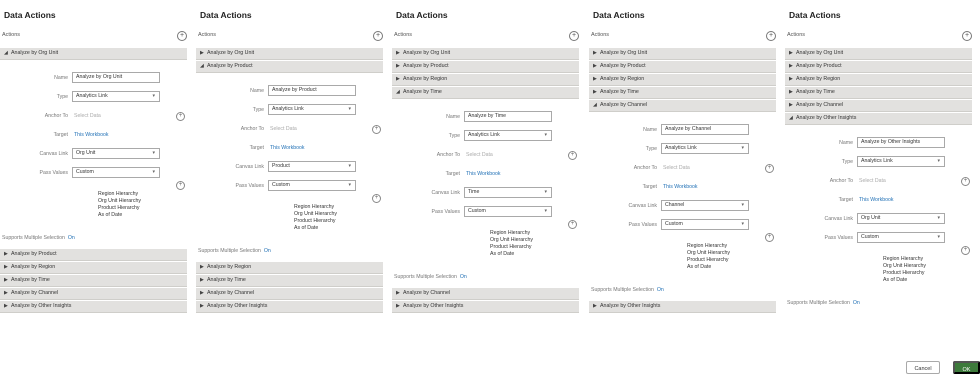 This screenshot has height=379, width=980. What do you see at coordinates (545, 192) in the screenshot?
I see `chevron-down-icon: ▾` at bounding box center [545, 192].